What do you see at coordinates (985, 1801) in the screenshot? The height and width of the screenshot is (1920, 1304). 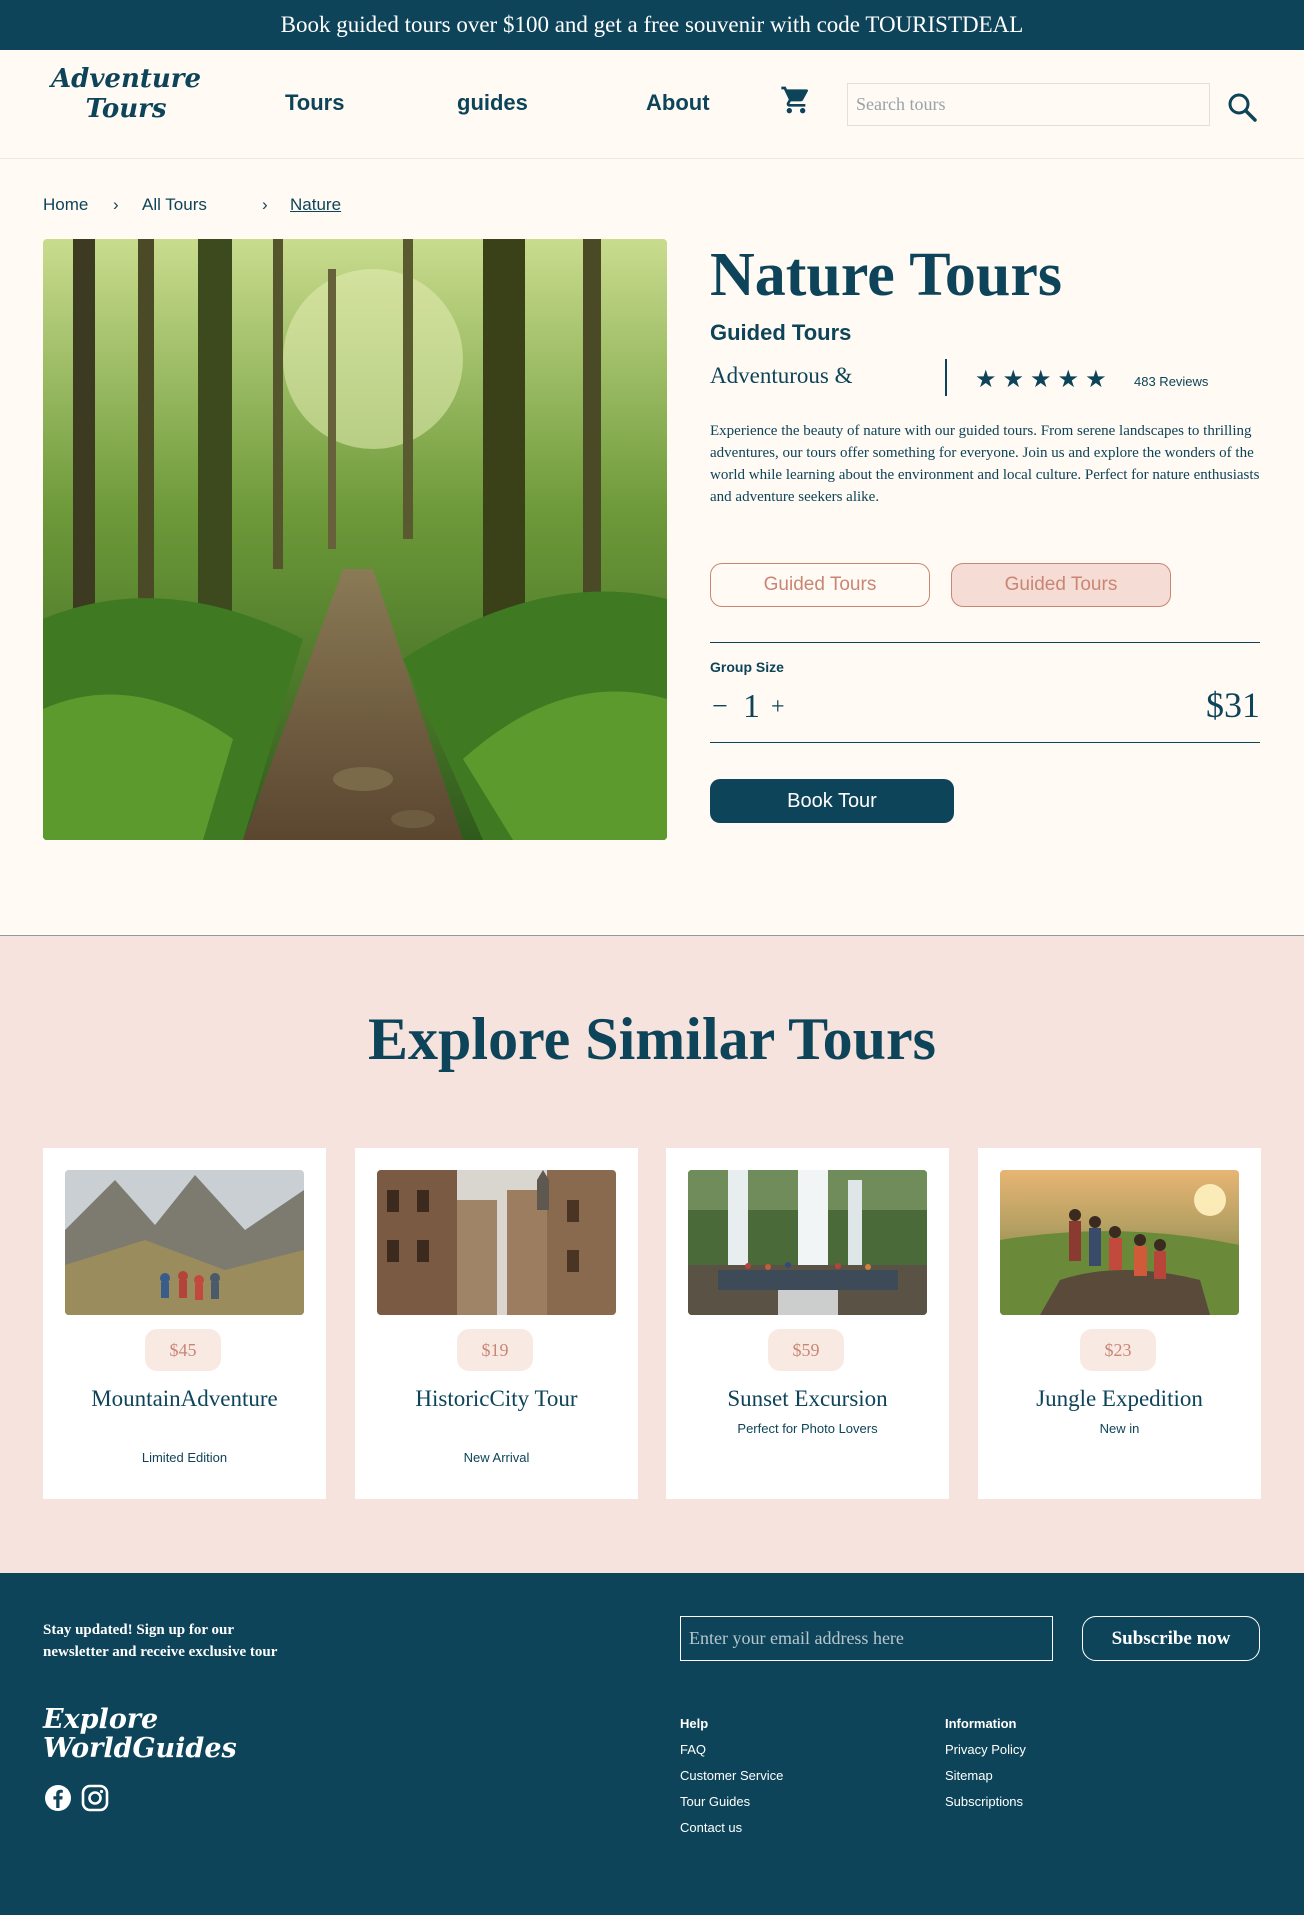 I see `footer-link-subscriptions: Subscriptions` at bounding box center [985, 1801].